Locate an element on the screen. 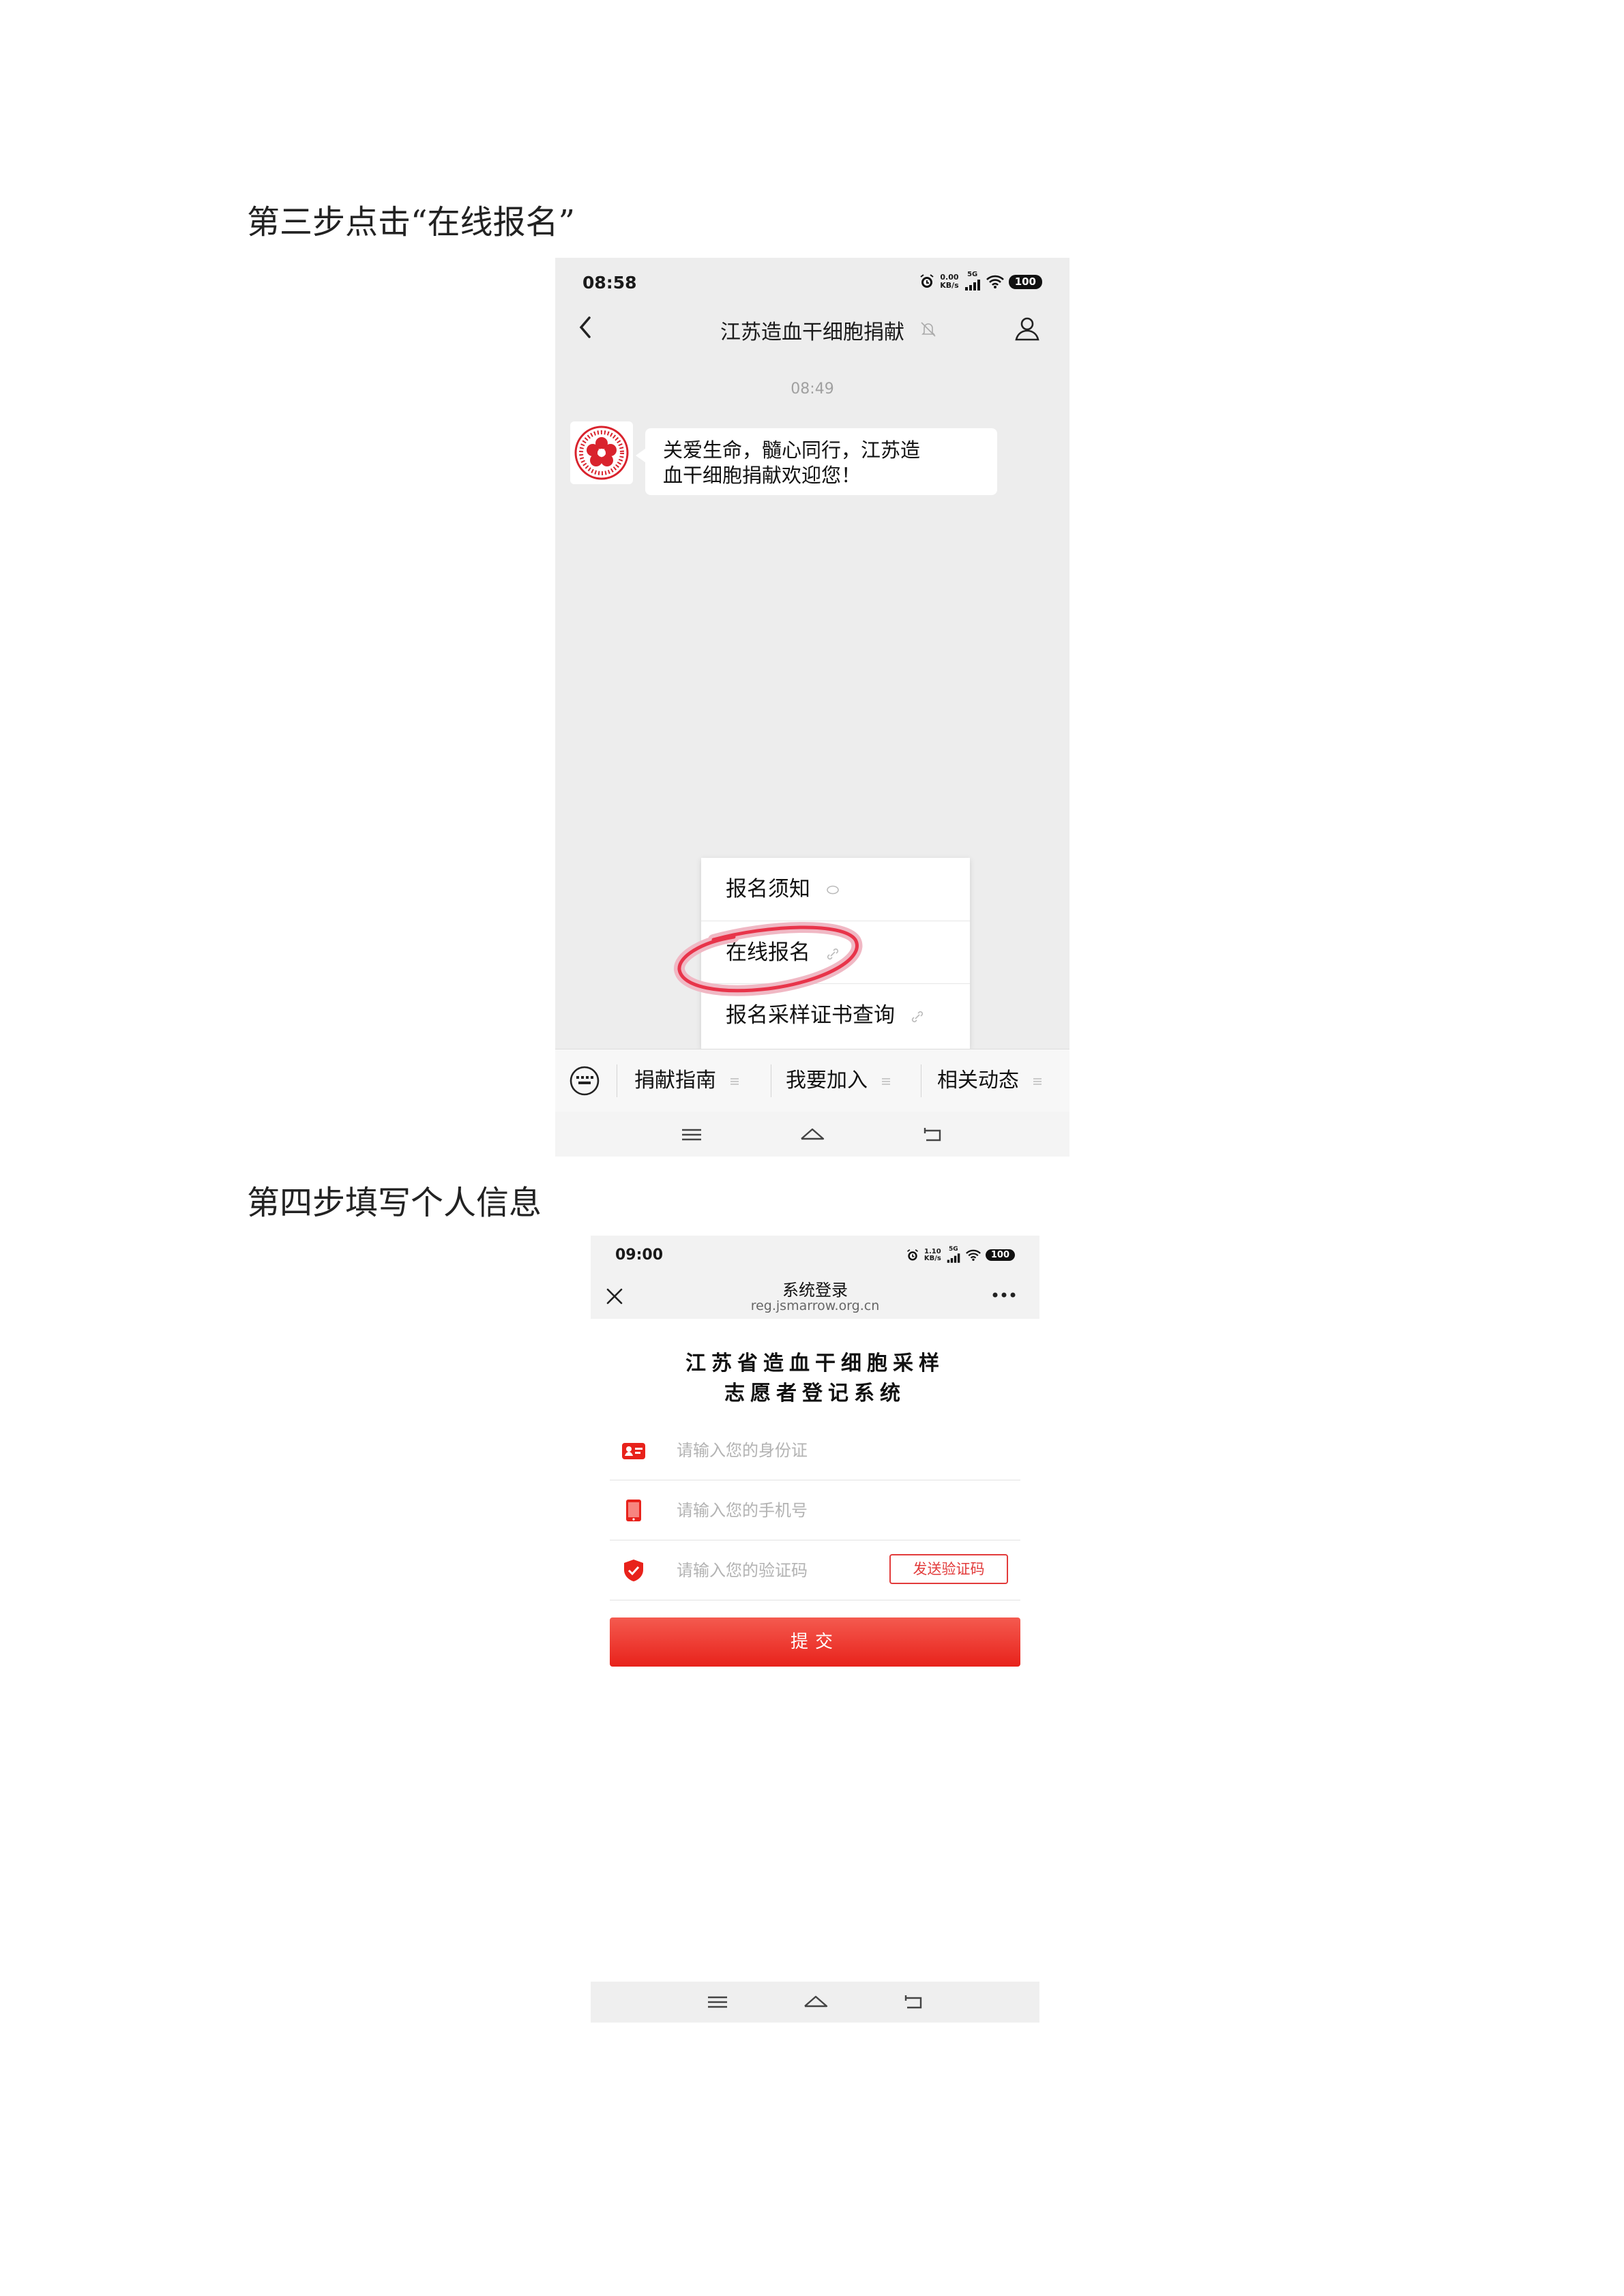 This screenshot has width=1624, height=2296. more-icon is located at coordinates (1004, 1295).